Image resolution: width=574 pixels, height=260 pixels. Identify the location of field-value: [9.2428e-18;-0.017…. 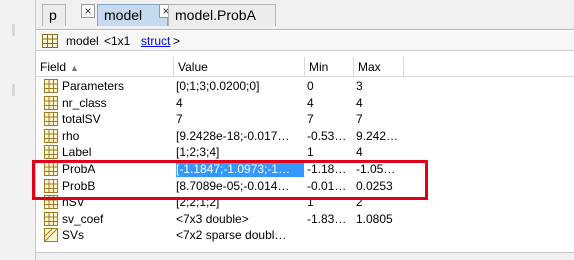
(233, 136).